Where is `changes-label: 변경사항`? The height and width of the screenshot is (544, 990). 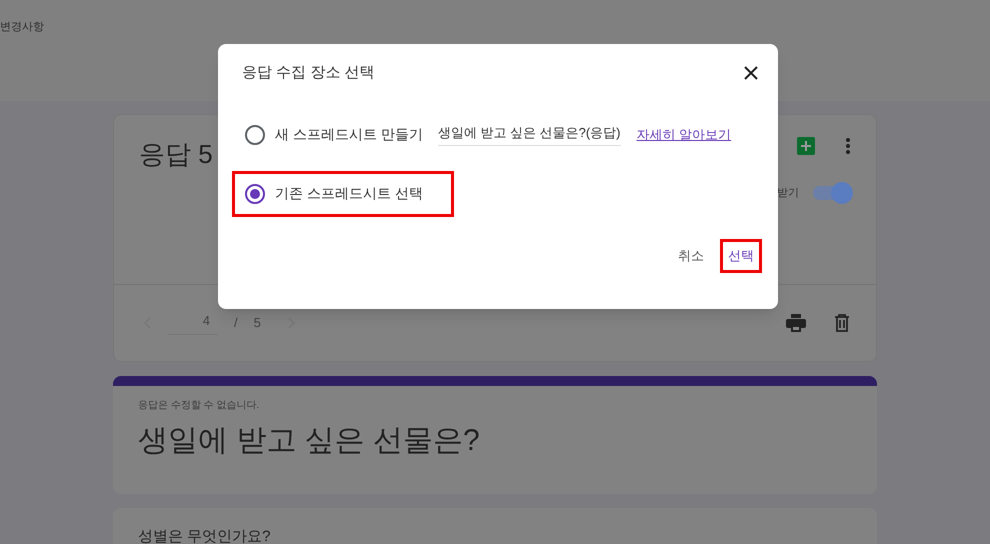
changes-label: 변경사항 is located at coordinates (22, 27).